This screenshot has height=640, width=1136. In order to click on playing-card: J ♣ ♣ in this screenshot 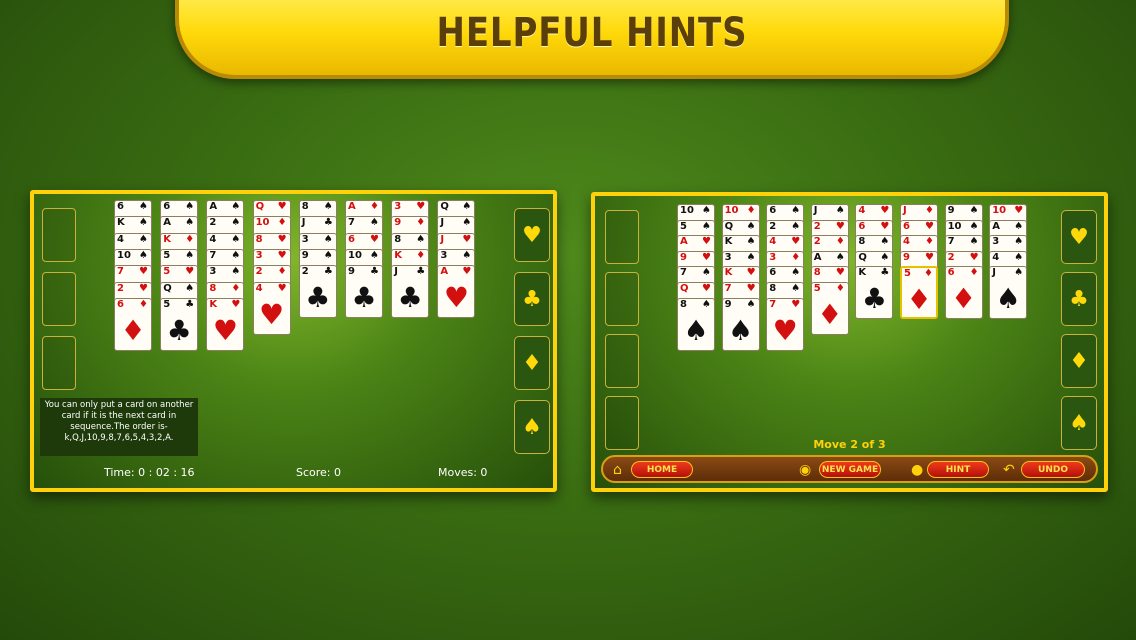, I will do `click(410, 292)`.